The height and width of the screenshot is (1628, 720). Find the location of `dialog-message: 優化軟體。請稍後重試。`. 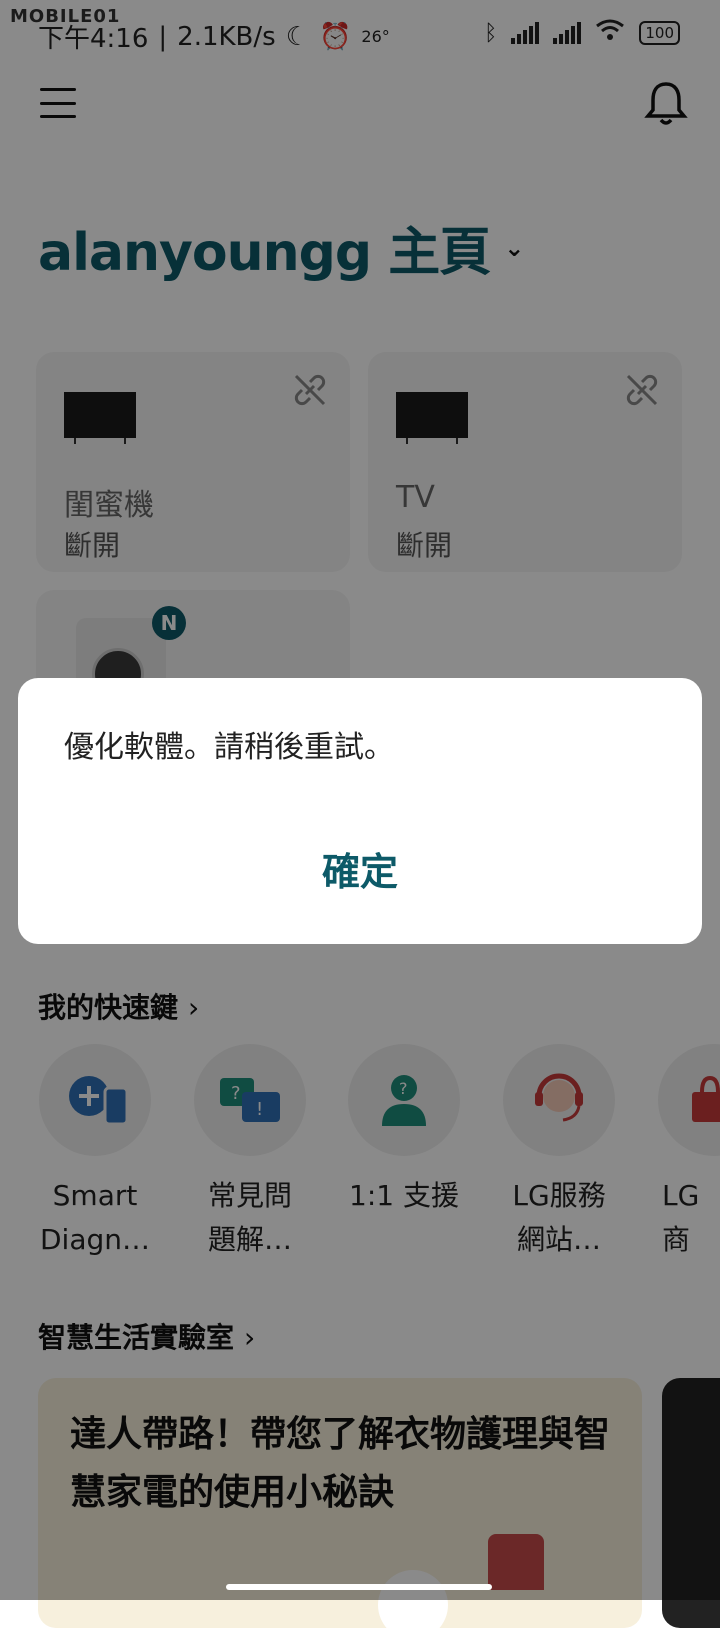

dialog-message: 優化軟體。請稍後重試。 is located at coordinates (229, 747).